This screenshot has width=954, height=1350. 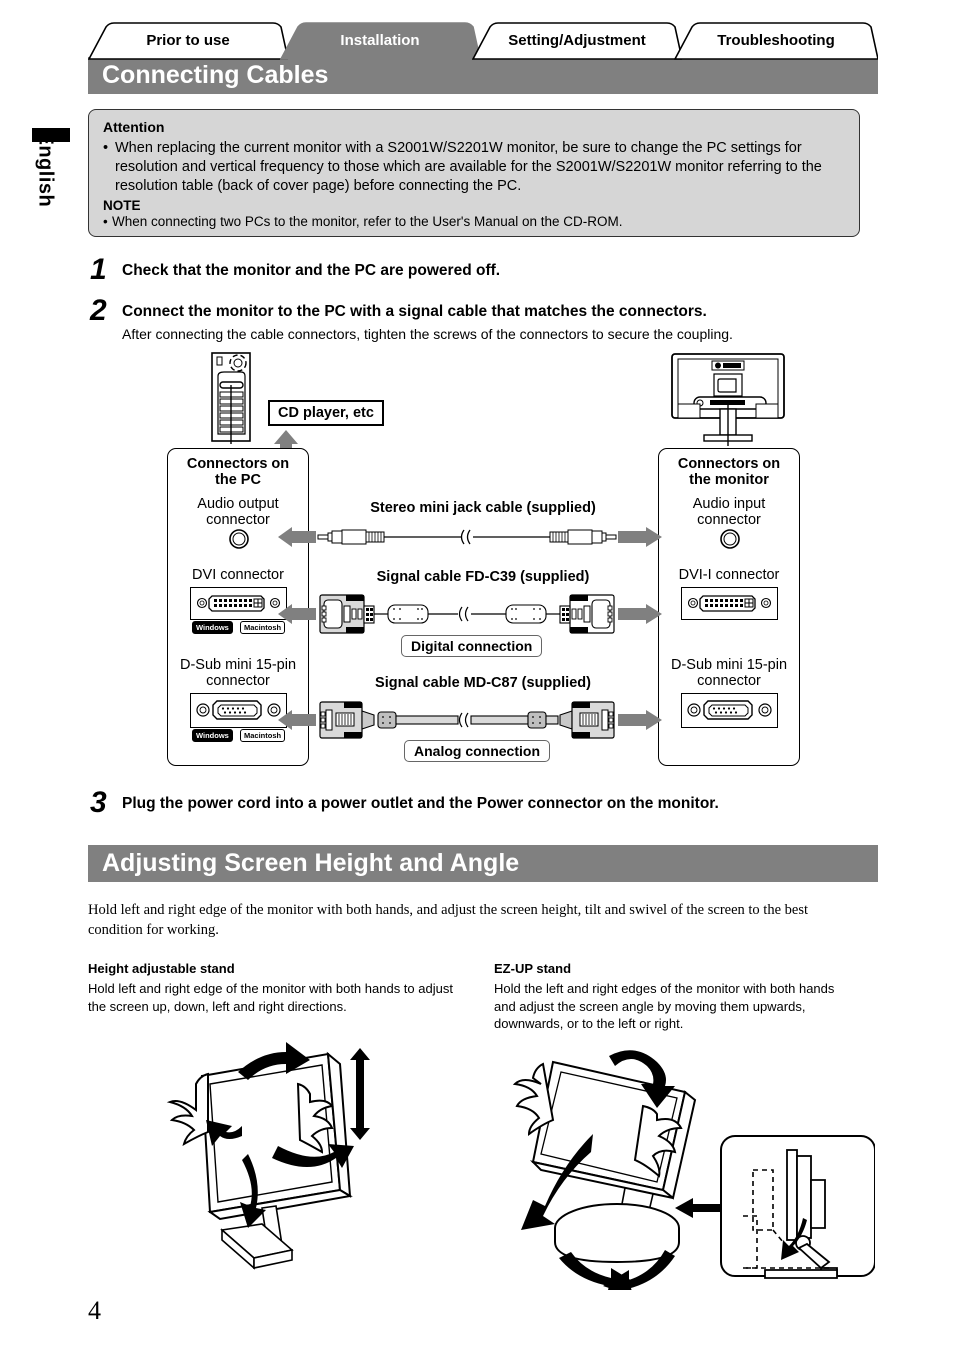 I want to click on cable-title-stereo: Stereo mini jack cable (supplied), so click(x=483, y=508).